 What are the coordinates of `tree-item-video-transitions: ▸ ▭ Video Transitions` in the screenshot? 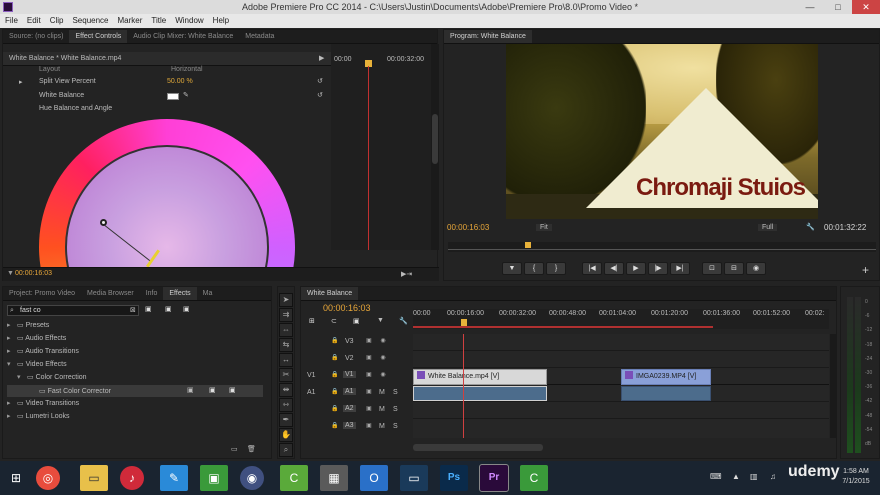 It's located at (43, 403).